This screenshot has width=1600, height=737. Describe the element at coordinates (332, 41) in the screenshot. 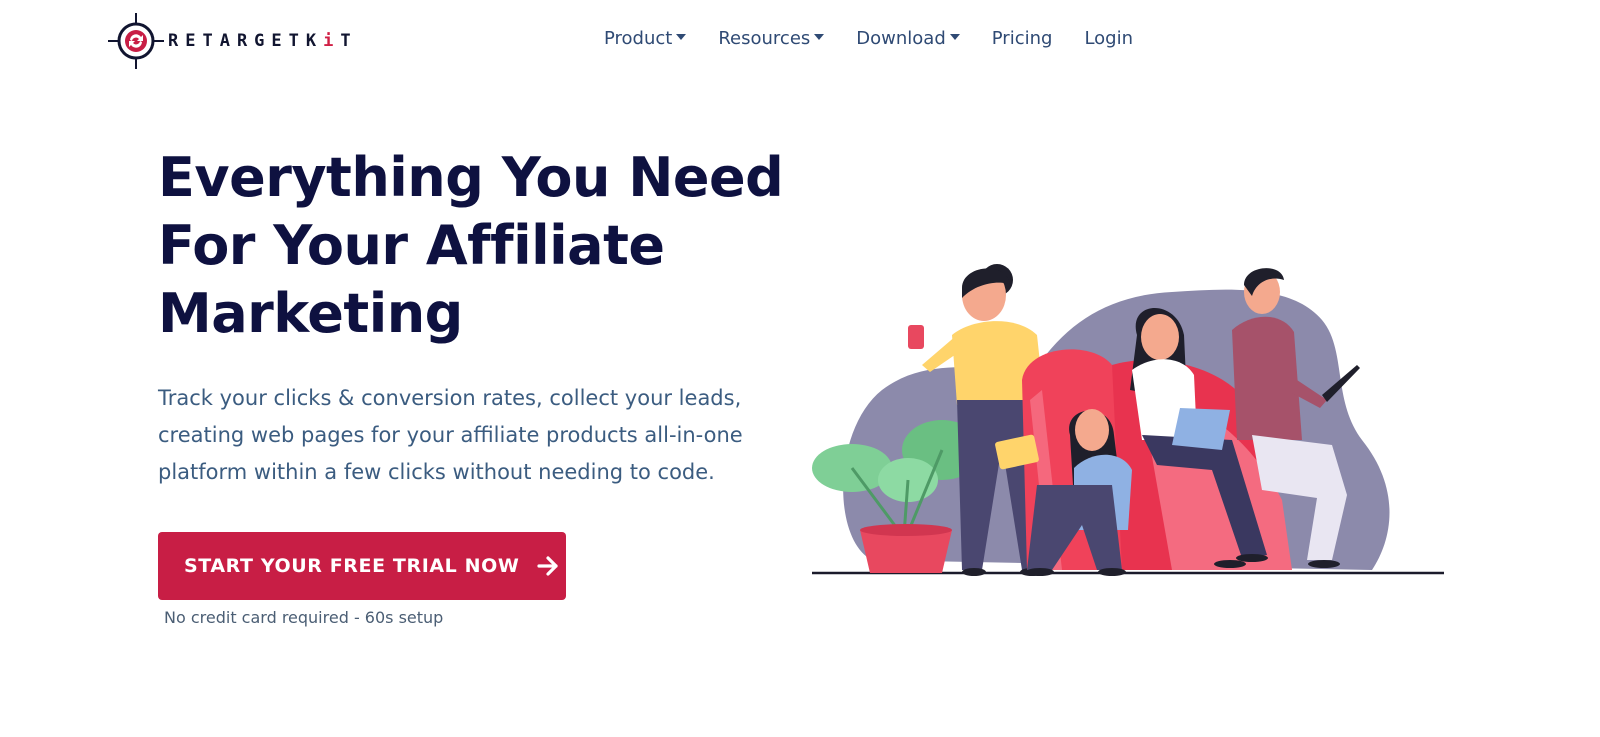

I see `logo-wordmark-accent: i` at that location.